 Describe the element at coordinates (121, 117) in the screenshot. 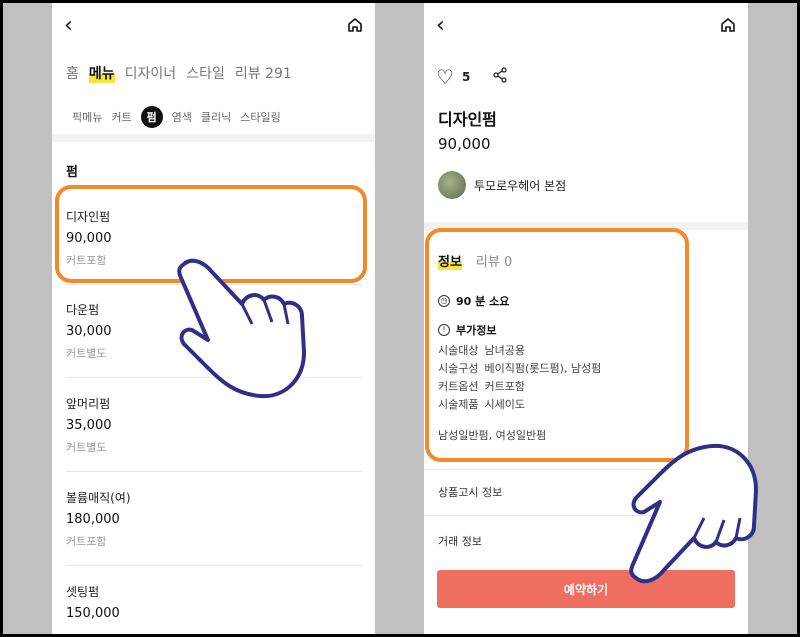

I see `subtab-cut: 커트` at that location.